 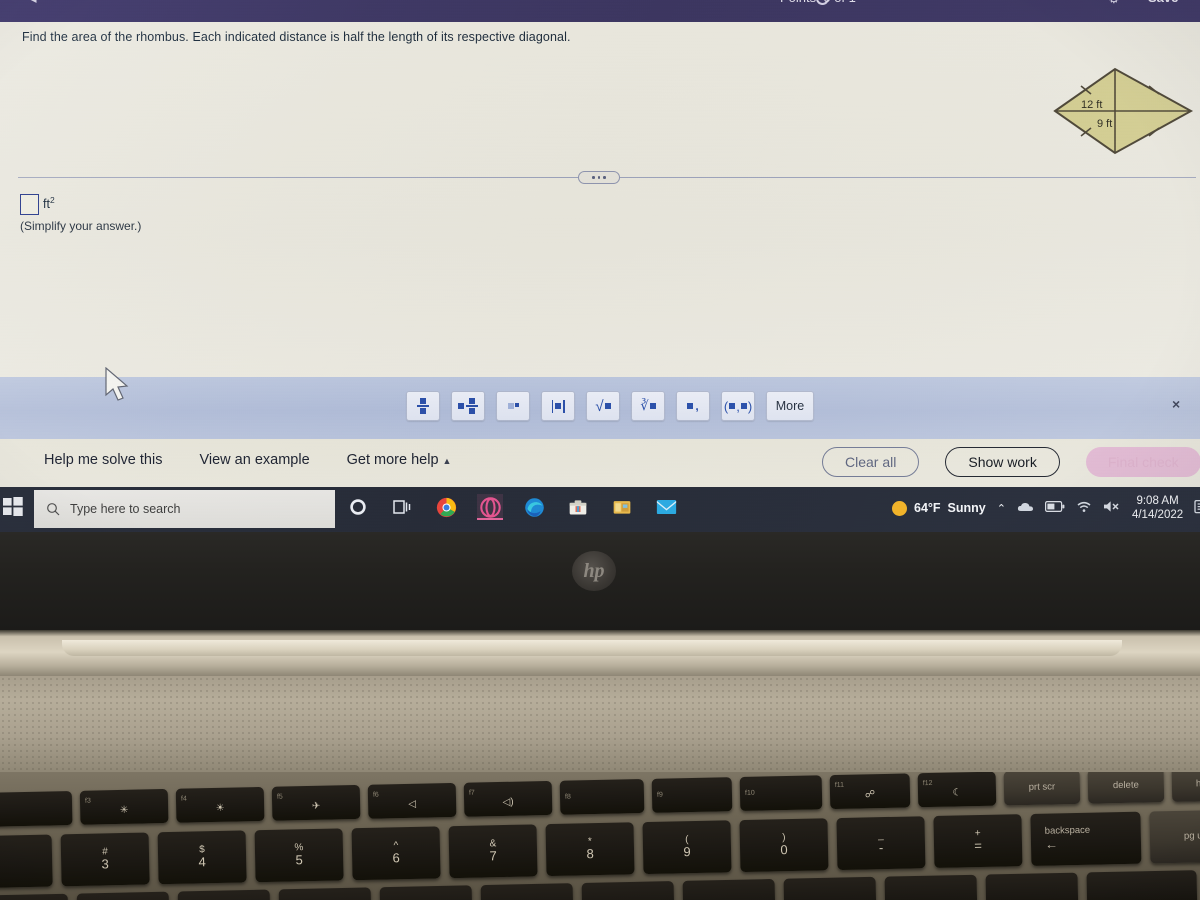 What do you see at coordinates (33, 3) in the screenshot?
I see `back-arrow-icon: ◂` at bounding box center [33, 3].